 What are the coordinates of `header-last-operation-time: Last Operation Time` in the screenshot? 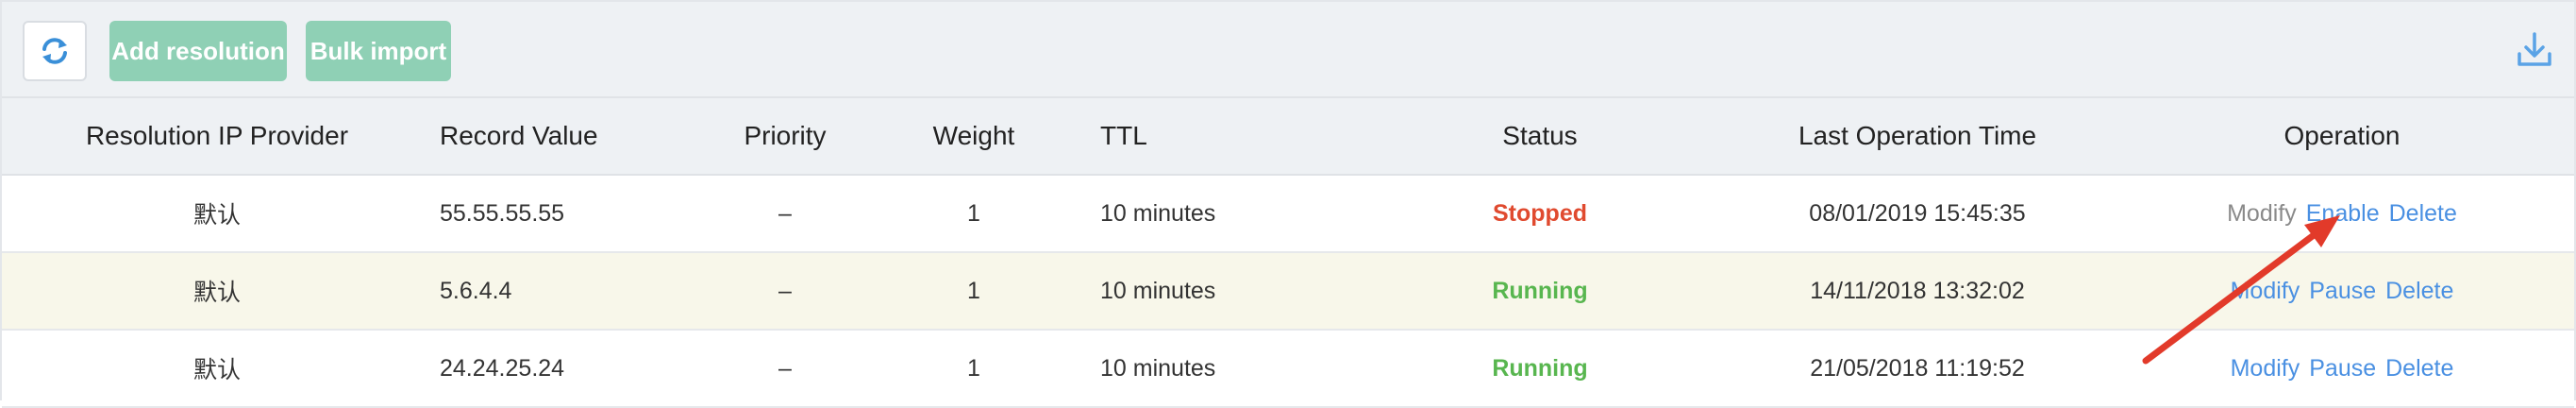 It's located at (1917, 135).